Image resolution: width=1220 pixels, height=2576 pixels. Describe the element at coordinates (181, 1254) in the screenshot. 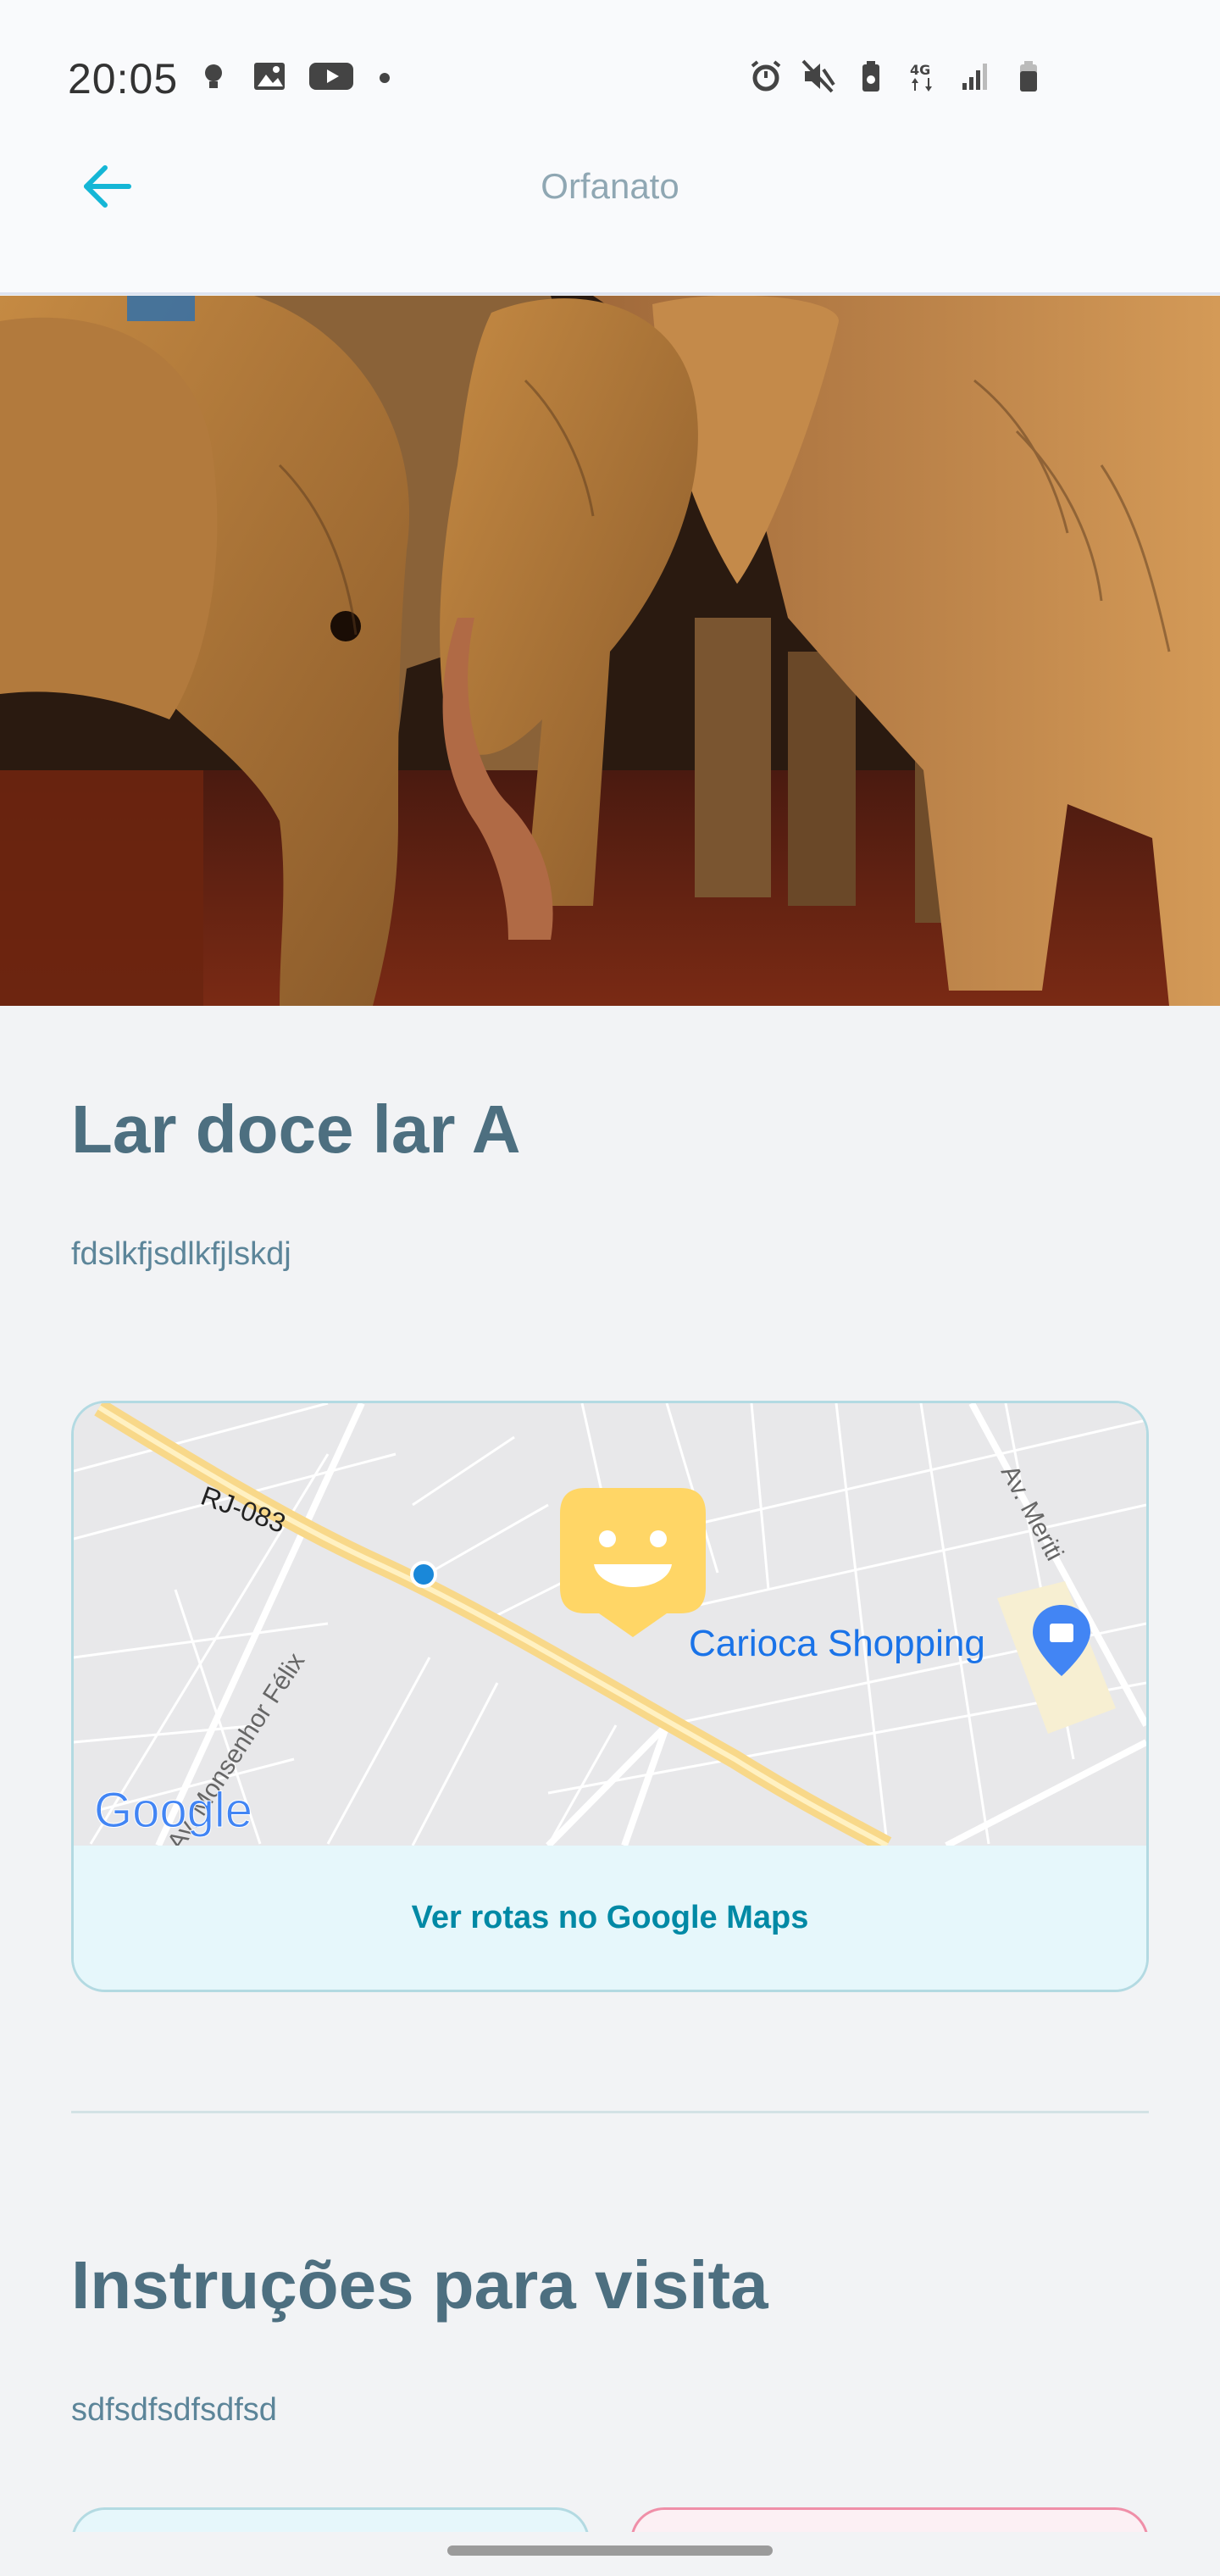

I see `orphanage-about: fdslkfjsdlkfjlskdj` at that location.